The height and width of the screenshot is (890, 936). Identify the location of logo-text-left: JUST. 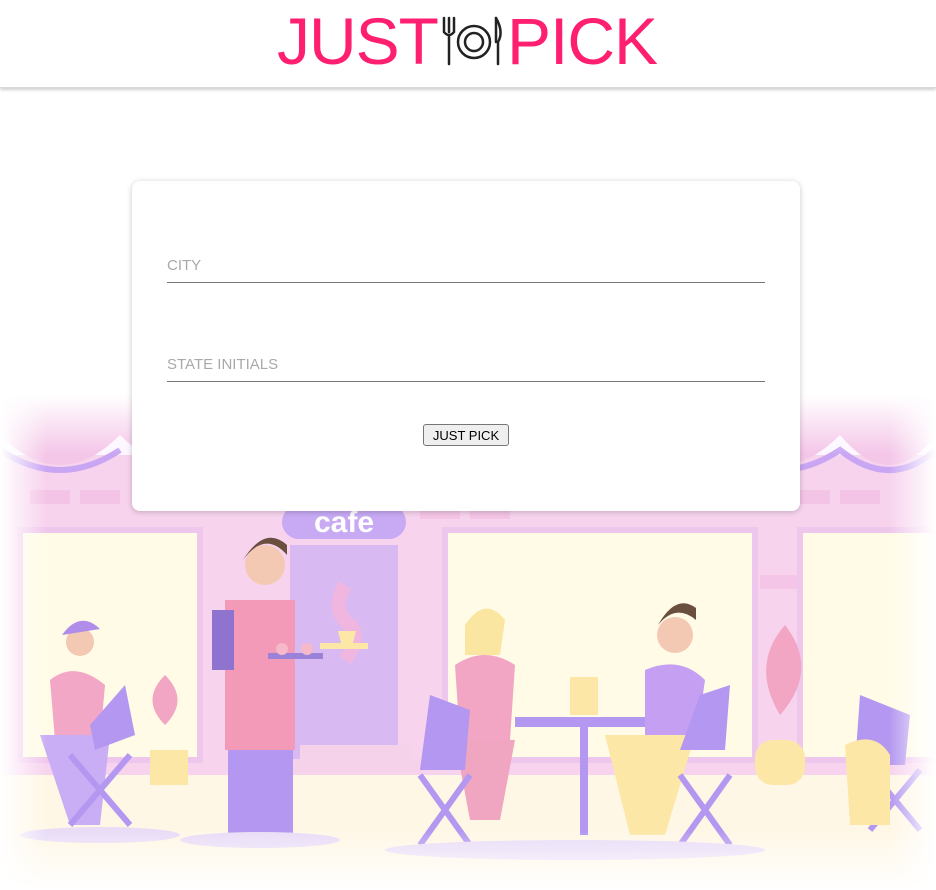
(358, 41).